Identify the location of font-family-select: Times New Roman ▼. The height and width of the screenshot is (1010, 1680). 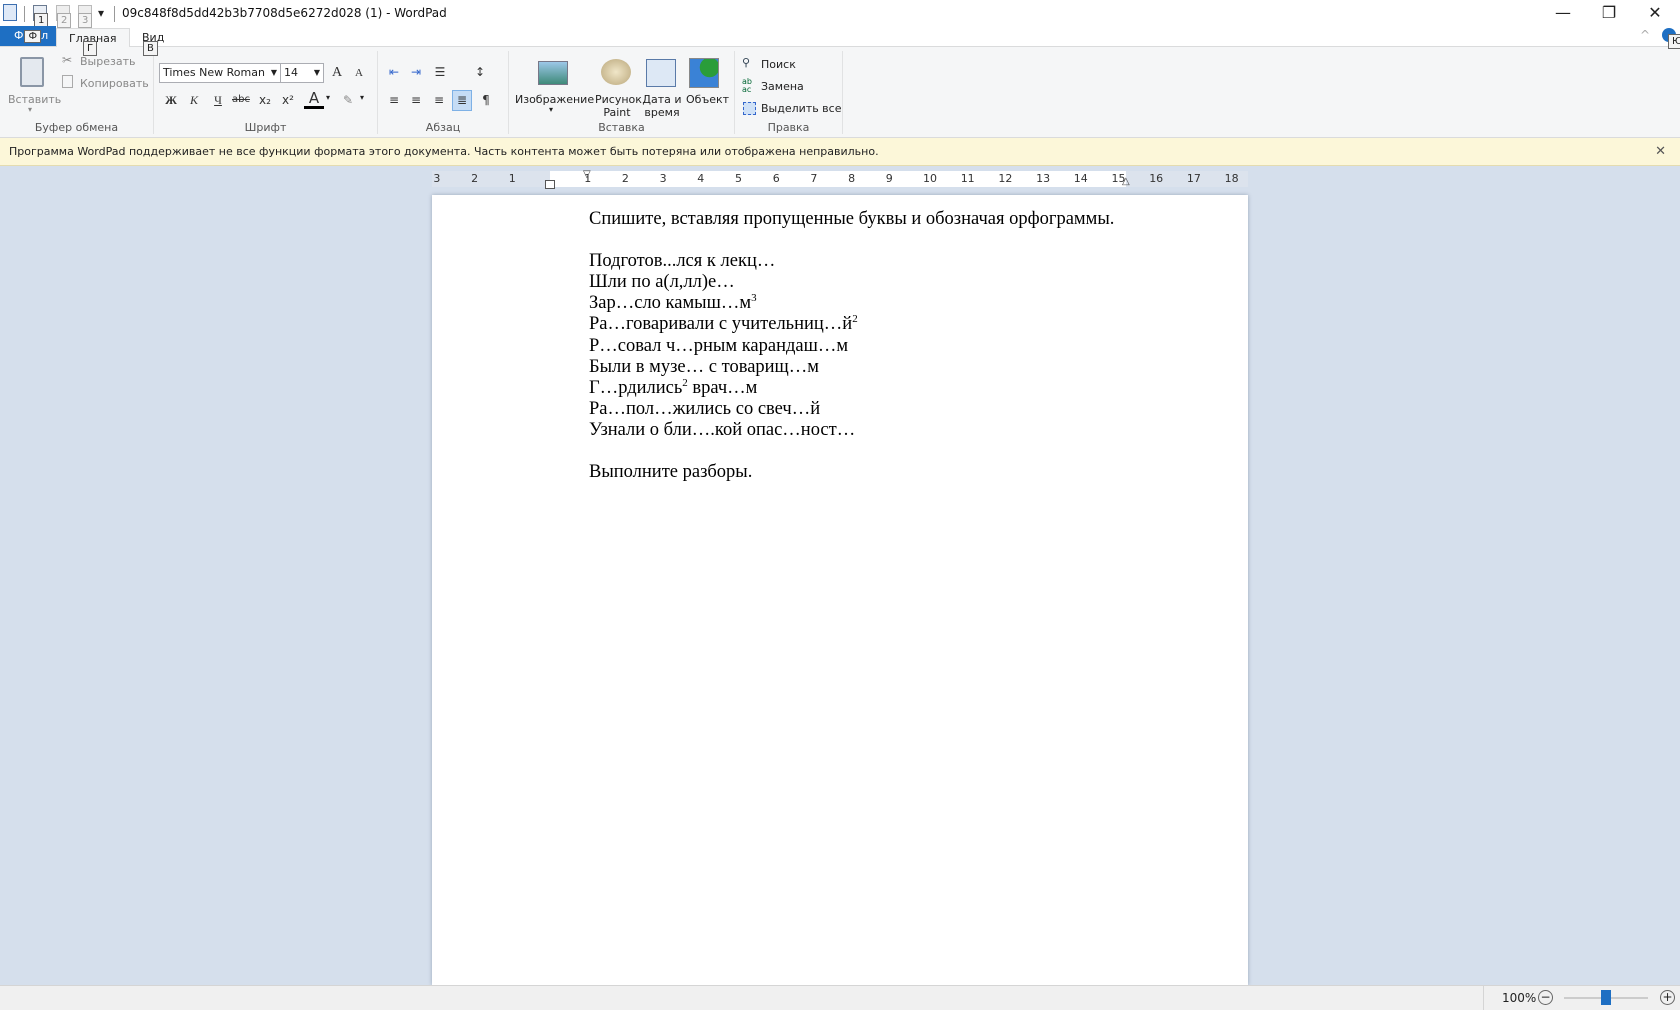
(220, 73).